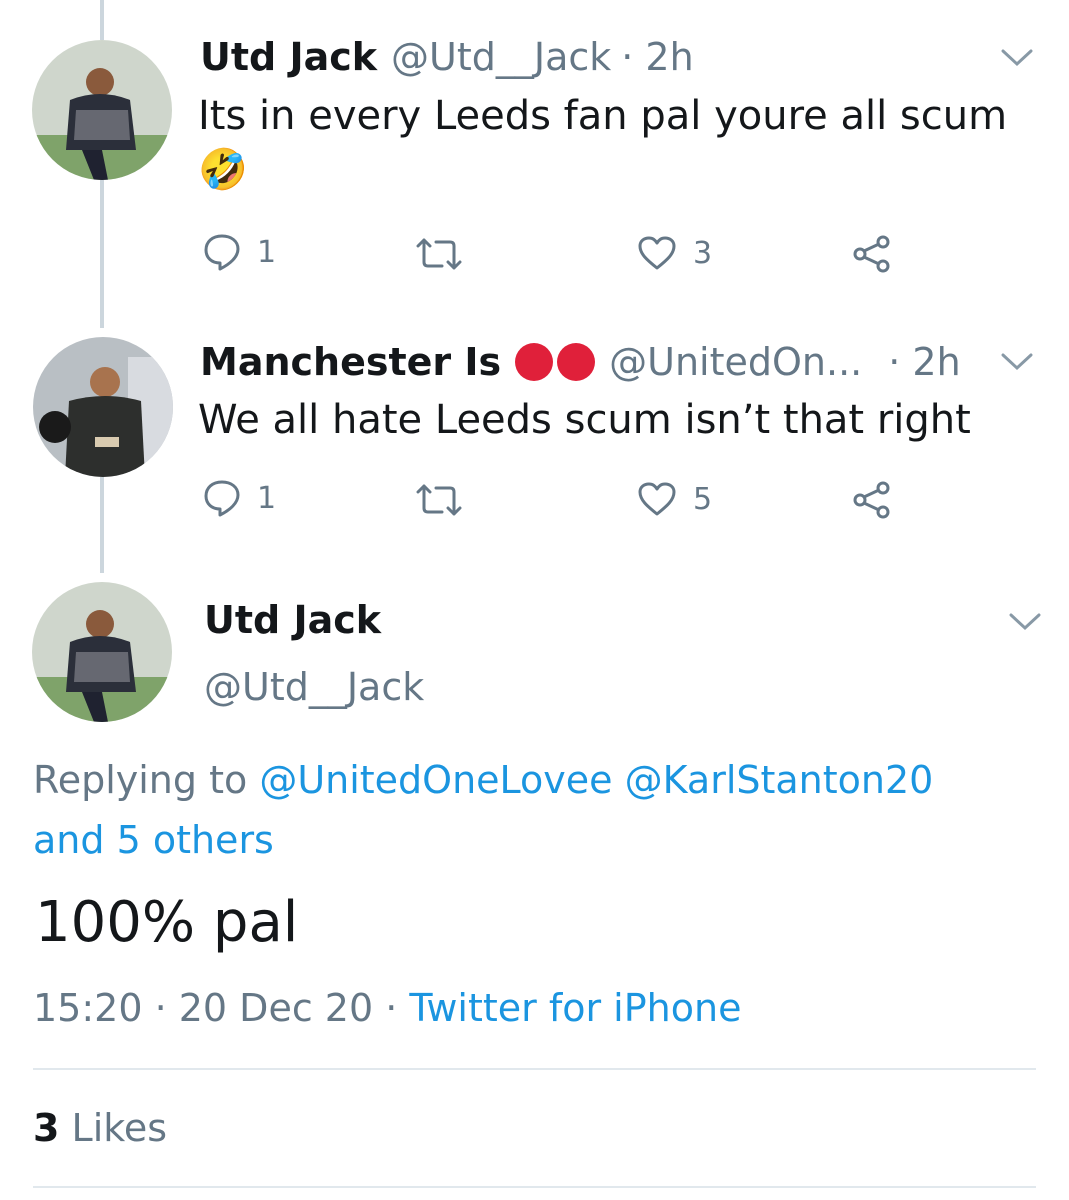 This screenshot has width=1069, height=1200. I want to click on like-button: 3, so click(674, 253).